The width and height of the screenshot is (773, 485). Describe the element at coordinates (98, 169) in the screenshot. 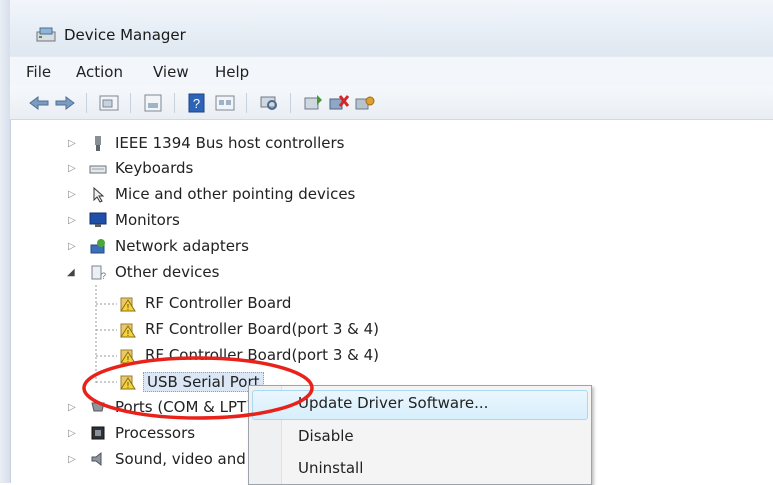

I see `keyboard-icon` at that location.